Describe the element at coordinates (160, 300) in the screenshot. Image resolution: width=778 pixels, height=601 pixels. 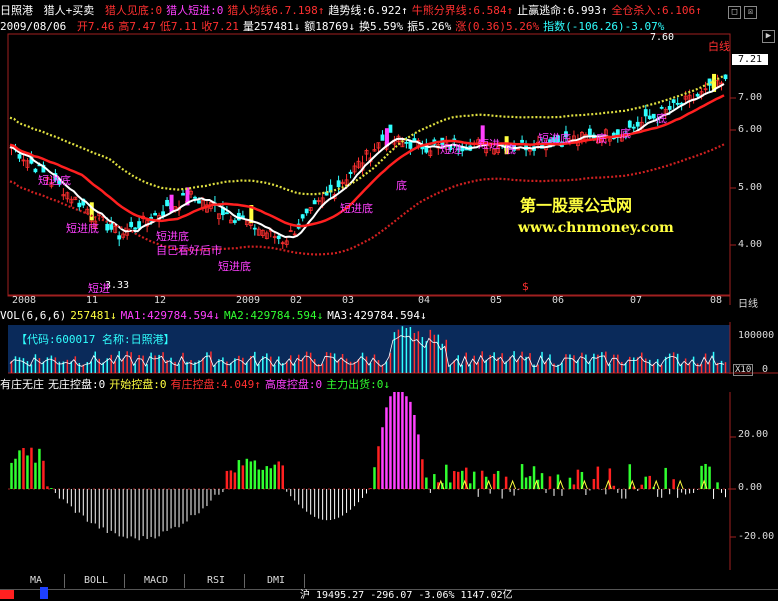
I see `date-tick: 12` at that location.